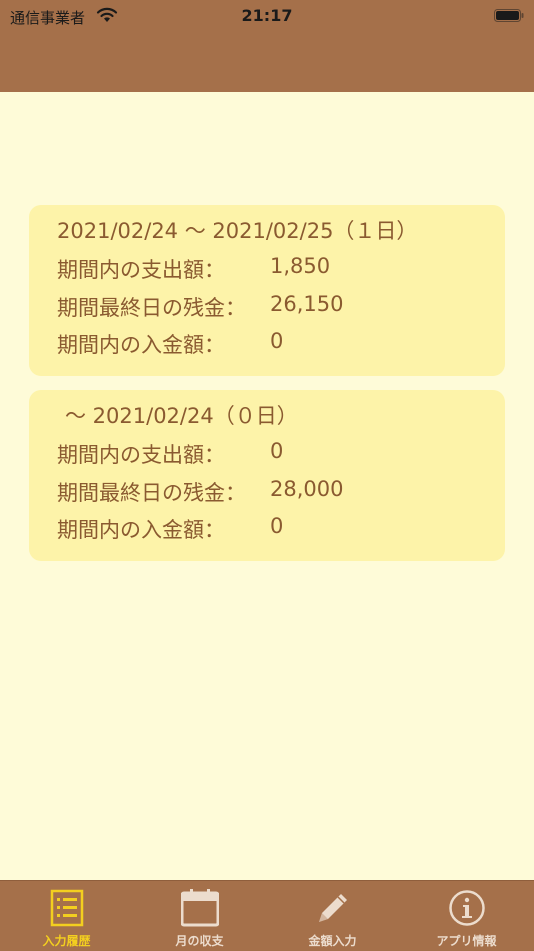 The height and width of the screenshot is (951, 534). I want to click on tab-monthly-balance: 月の収支, so click(199, 916).